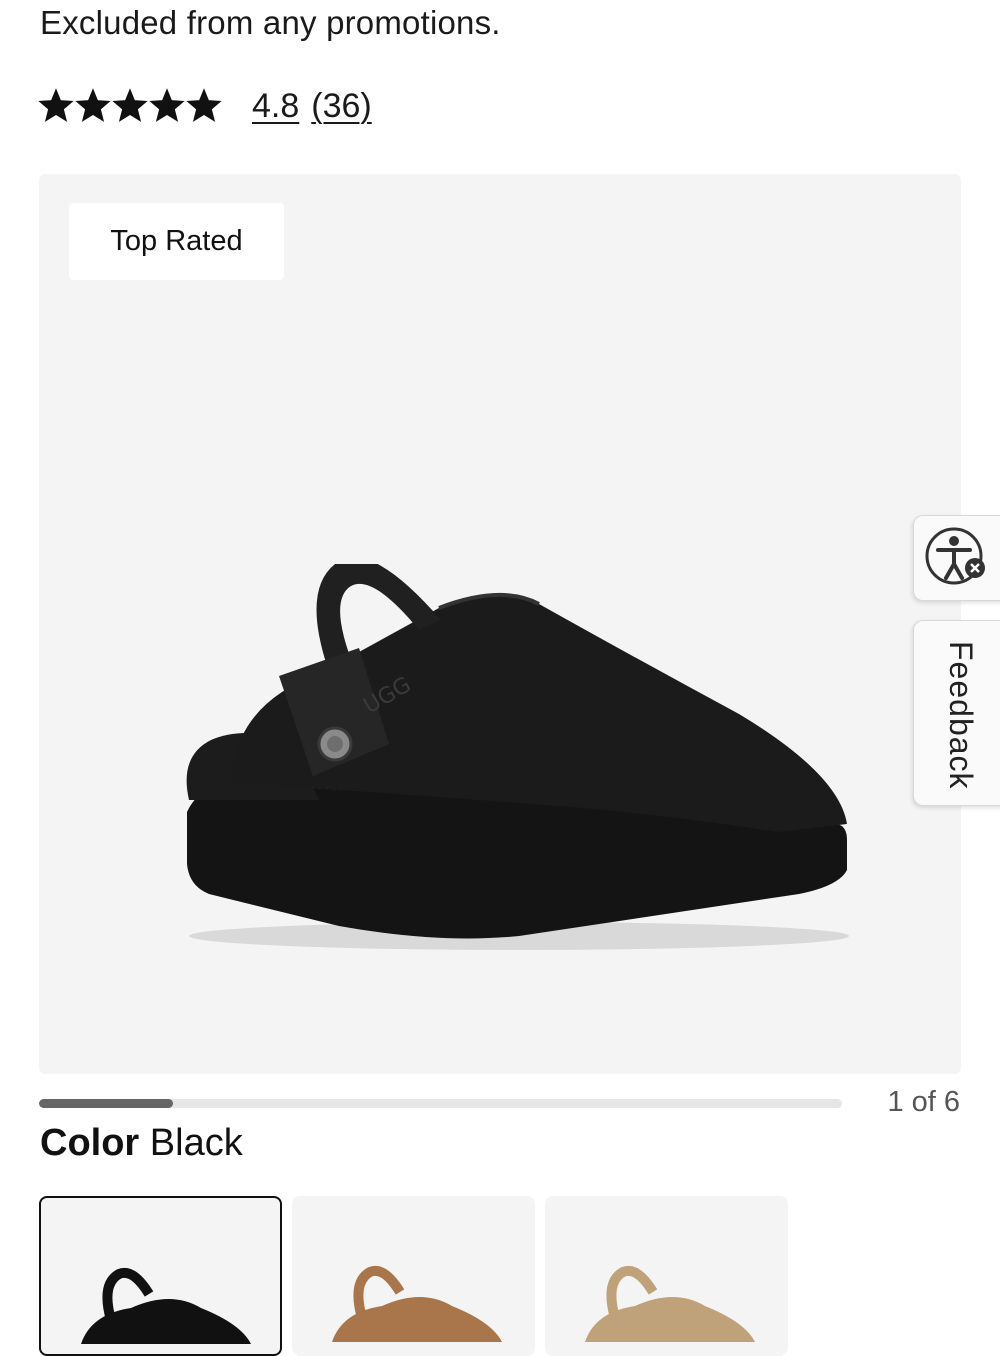 The width and height of the screenshot is (1000, 1356). Describe the element at coordinates (923, 1102) in the screenshot. I see `gallery-counter: 1 of 6` at that location.